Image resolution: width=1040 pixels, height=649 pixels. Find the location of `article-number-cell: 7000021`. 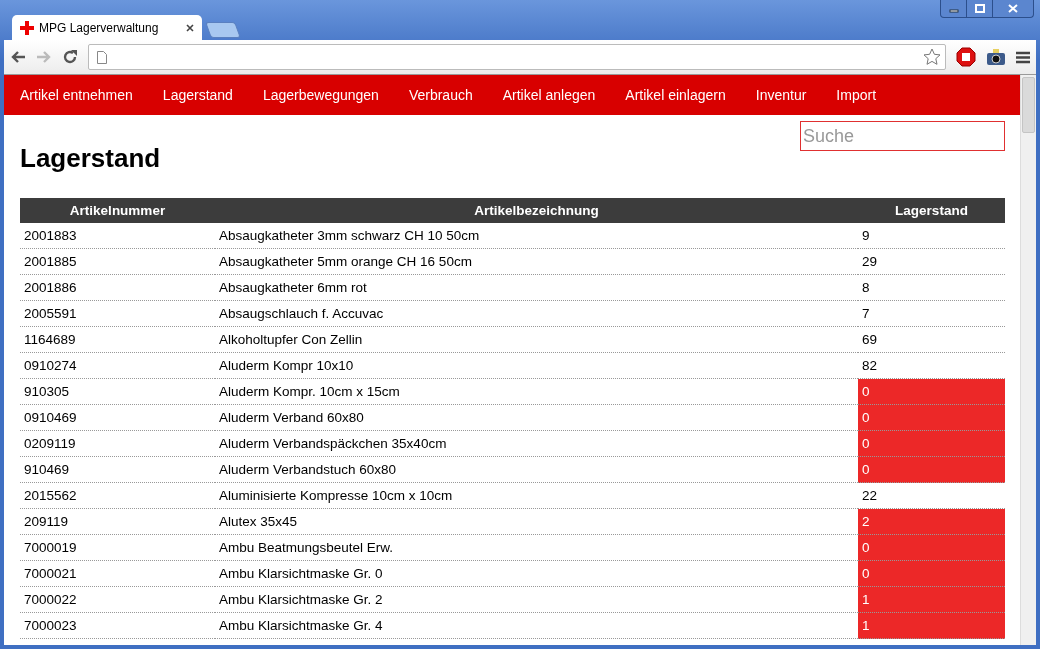

article-number-cell: 7000021 is located at coordinates (117, 573).